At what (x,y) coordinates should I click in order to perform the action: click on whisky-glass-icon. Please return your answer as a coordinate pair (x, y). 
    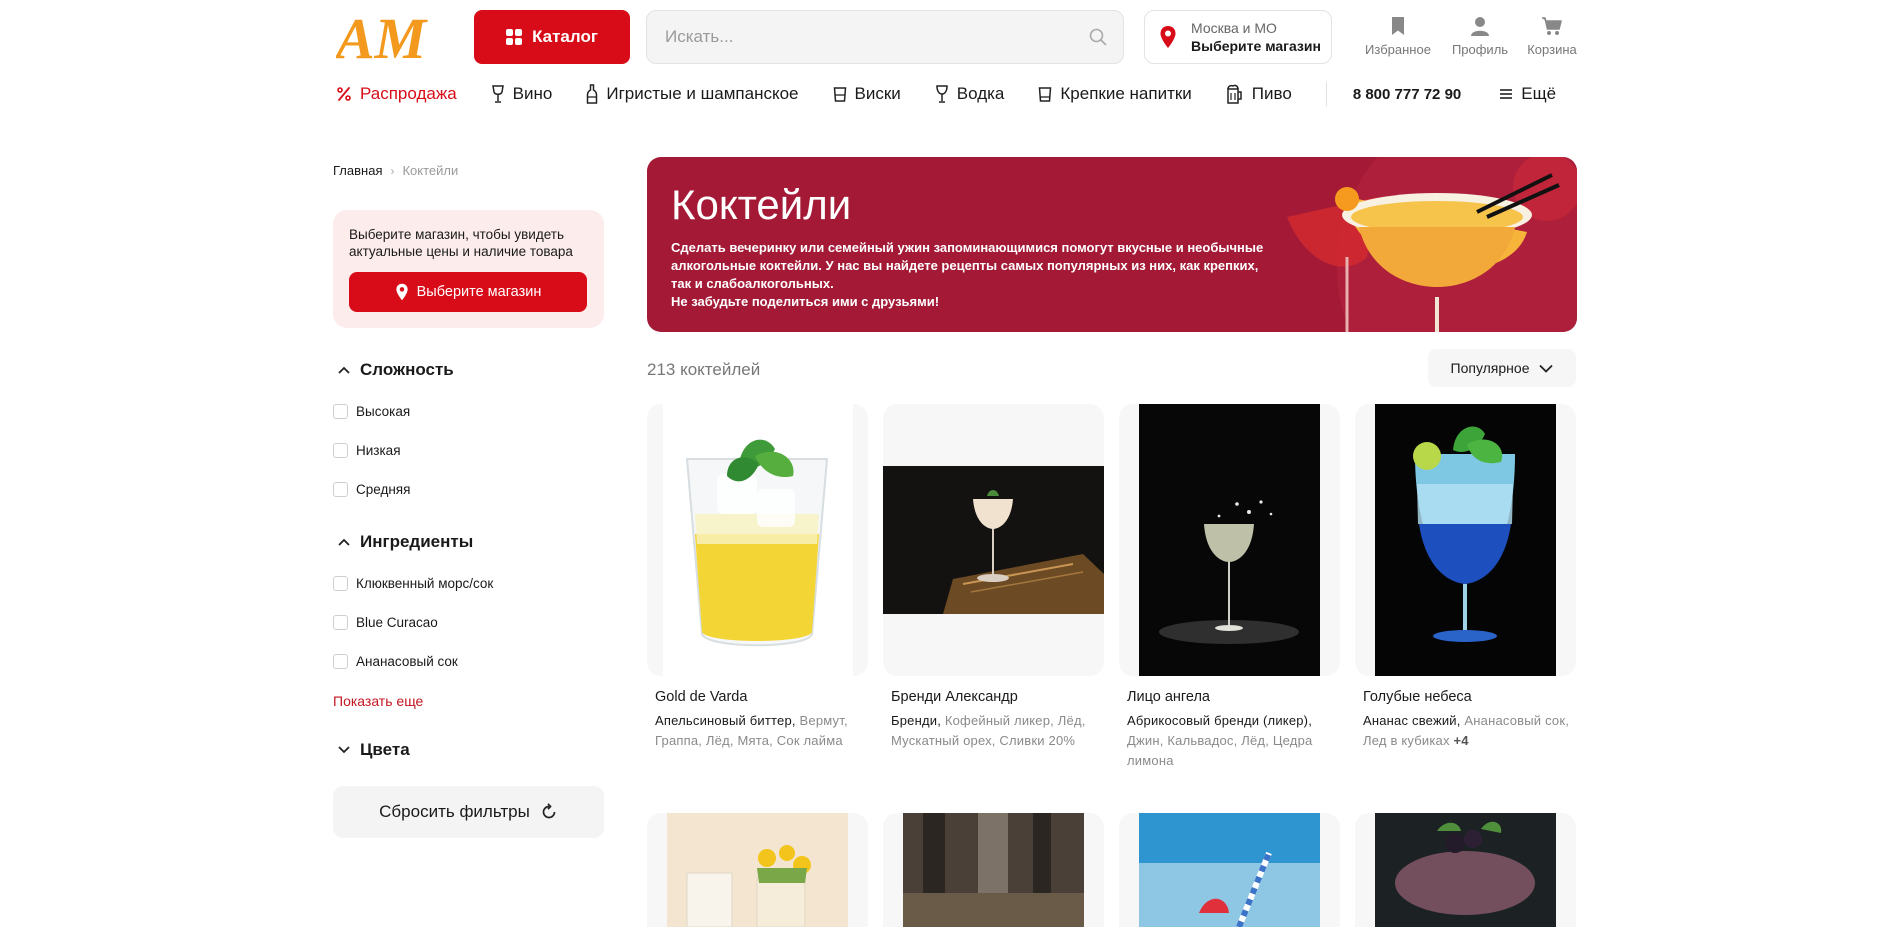
    Looking at the image, I should click on (839, 94).